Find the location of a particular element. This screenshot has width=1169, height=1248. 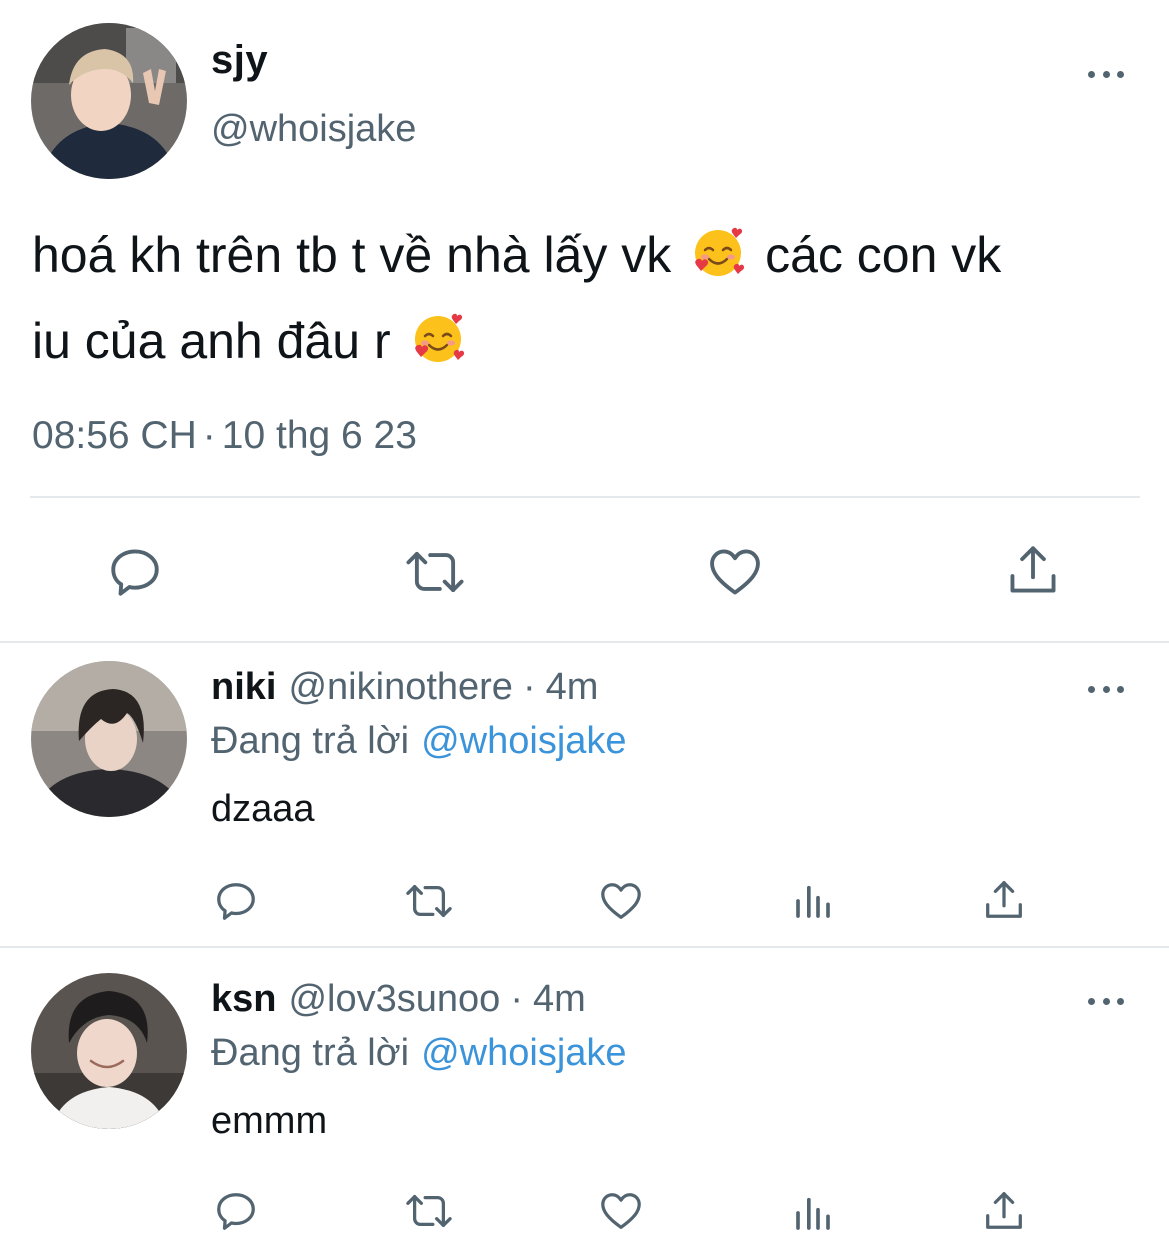

reply-display-name: ksn is located at coordinates (243, 999).